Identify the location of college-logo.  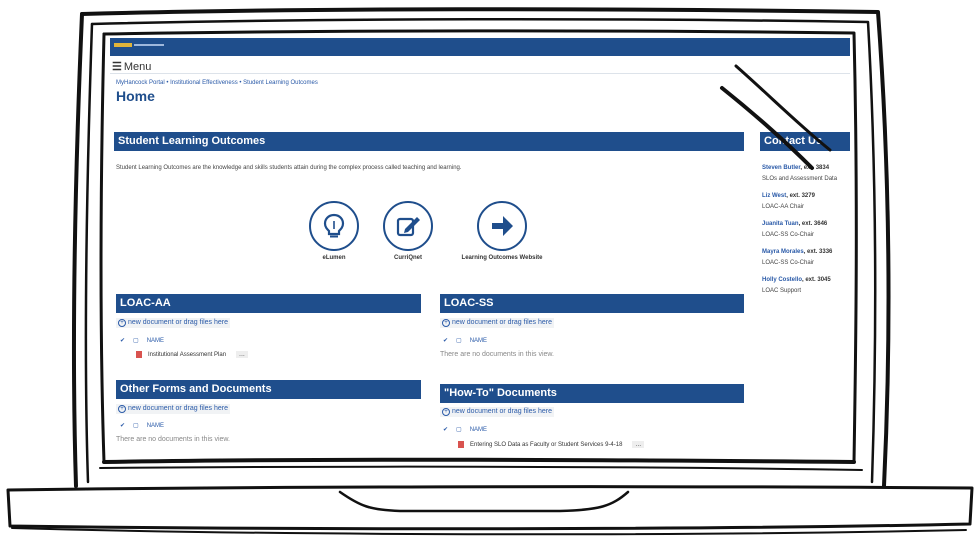
(139, 45).